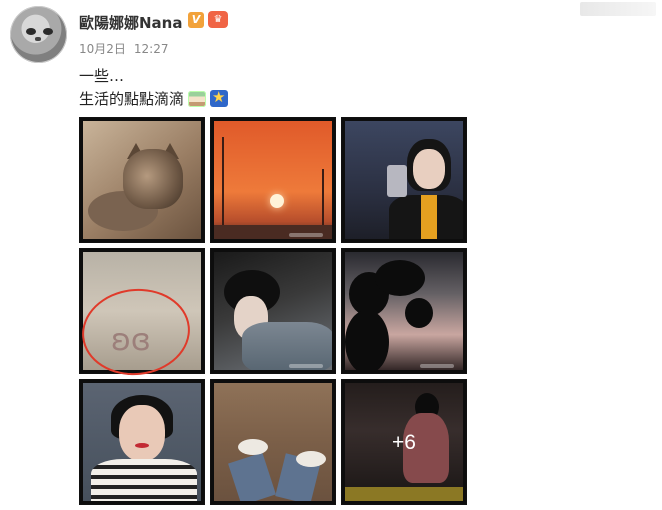 The width and height of the screenshot is (662, 510). What do you see at coordinates (277, 201) in the screenshot?
I see `sun` at bounding box center [277, 201].